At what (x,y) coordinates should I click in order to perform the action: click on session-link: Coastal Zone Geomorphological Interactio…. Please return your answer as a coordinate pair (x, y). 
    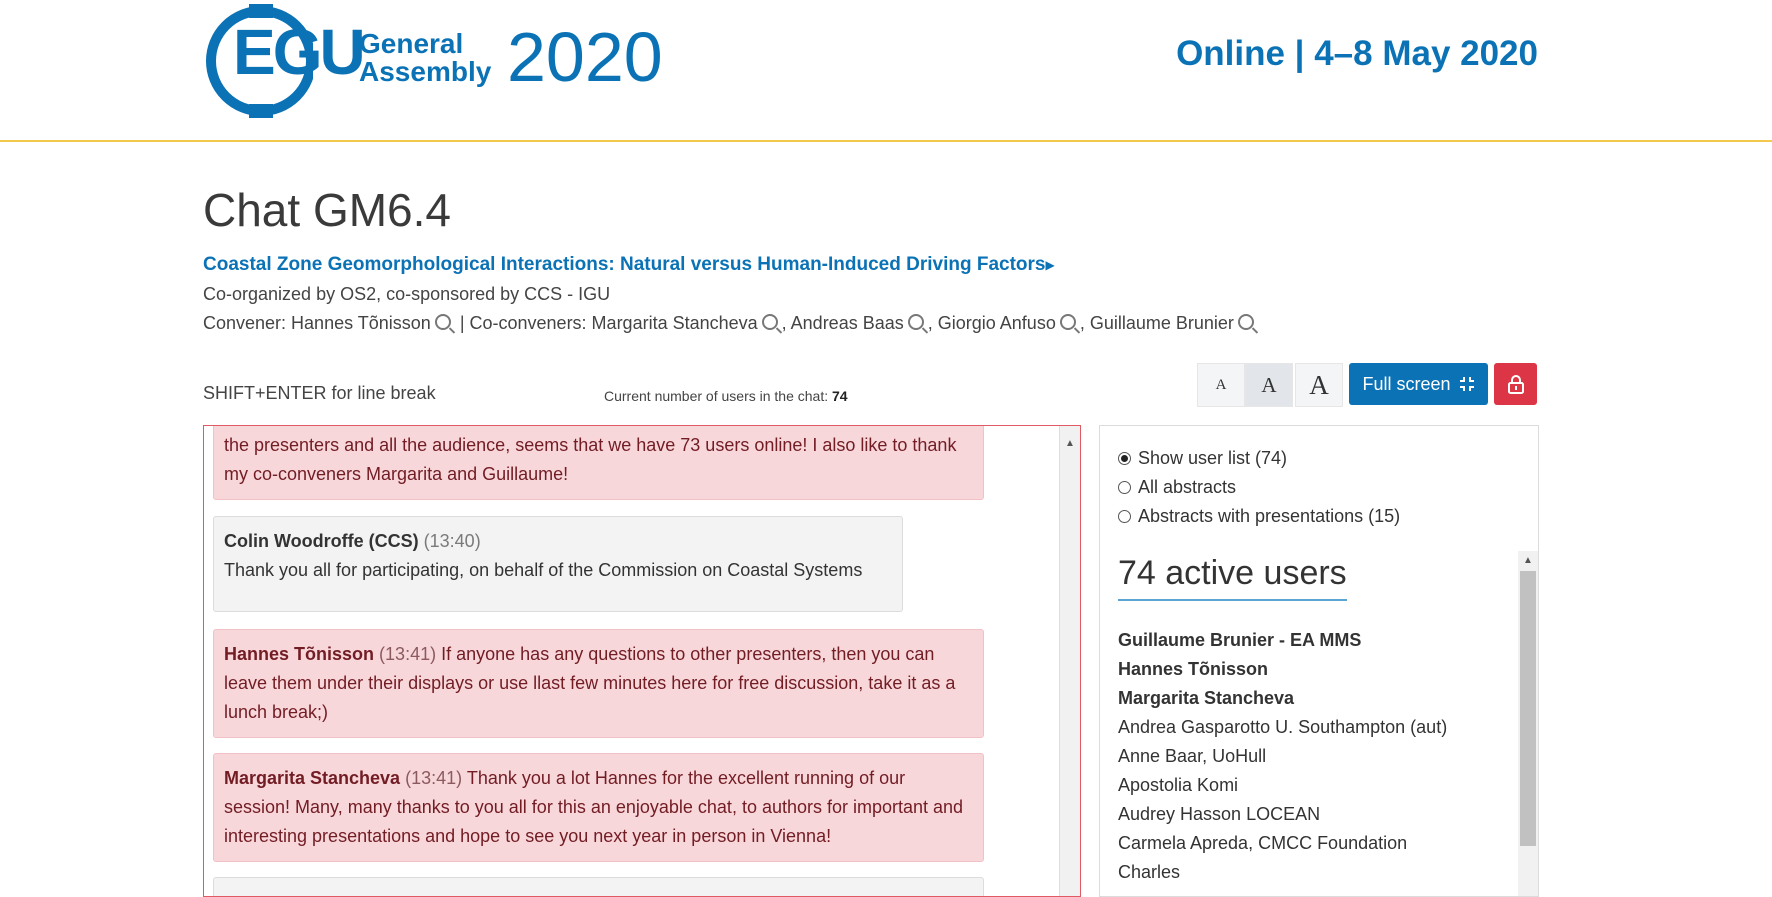
    Looking at the image, I should click on (629, 265).